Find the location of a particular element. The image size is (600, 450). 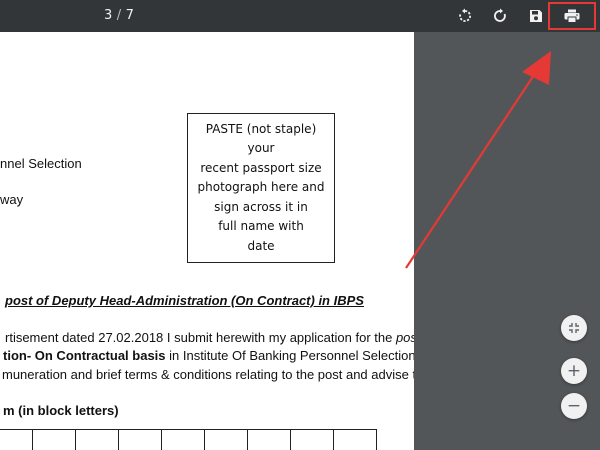

photo-box-line: photograph here and is located at coordinates (261, 187).